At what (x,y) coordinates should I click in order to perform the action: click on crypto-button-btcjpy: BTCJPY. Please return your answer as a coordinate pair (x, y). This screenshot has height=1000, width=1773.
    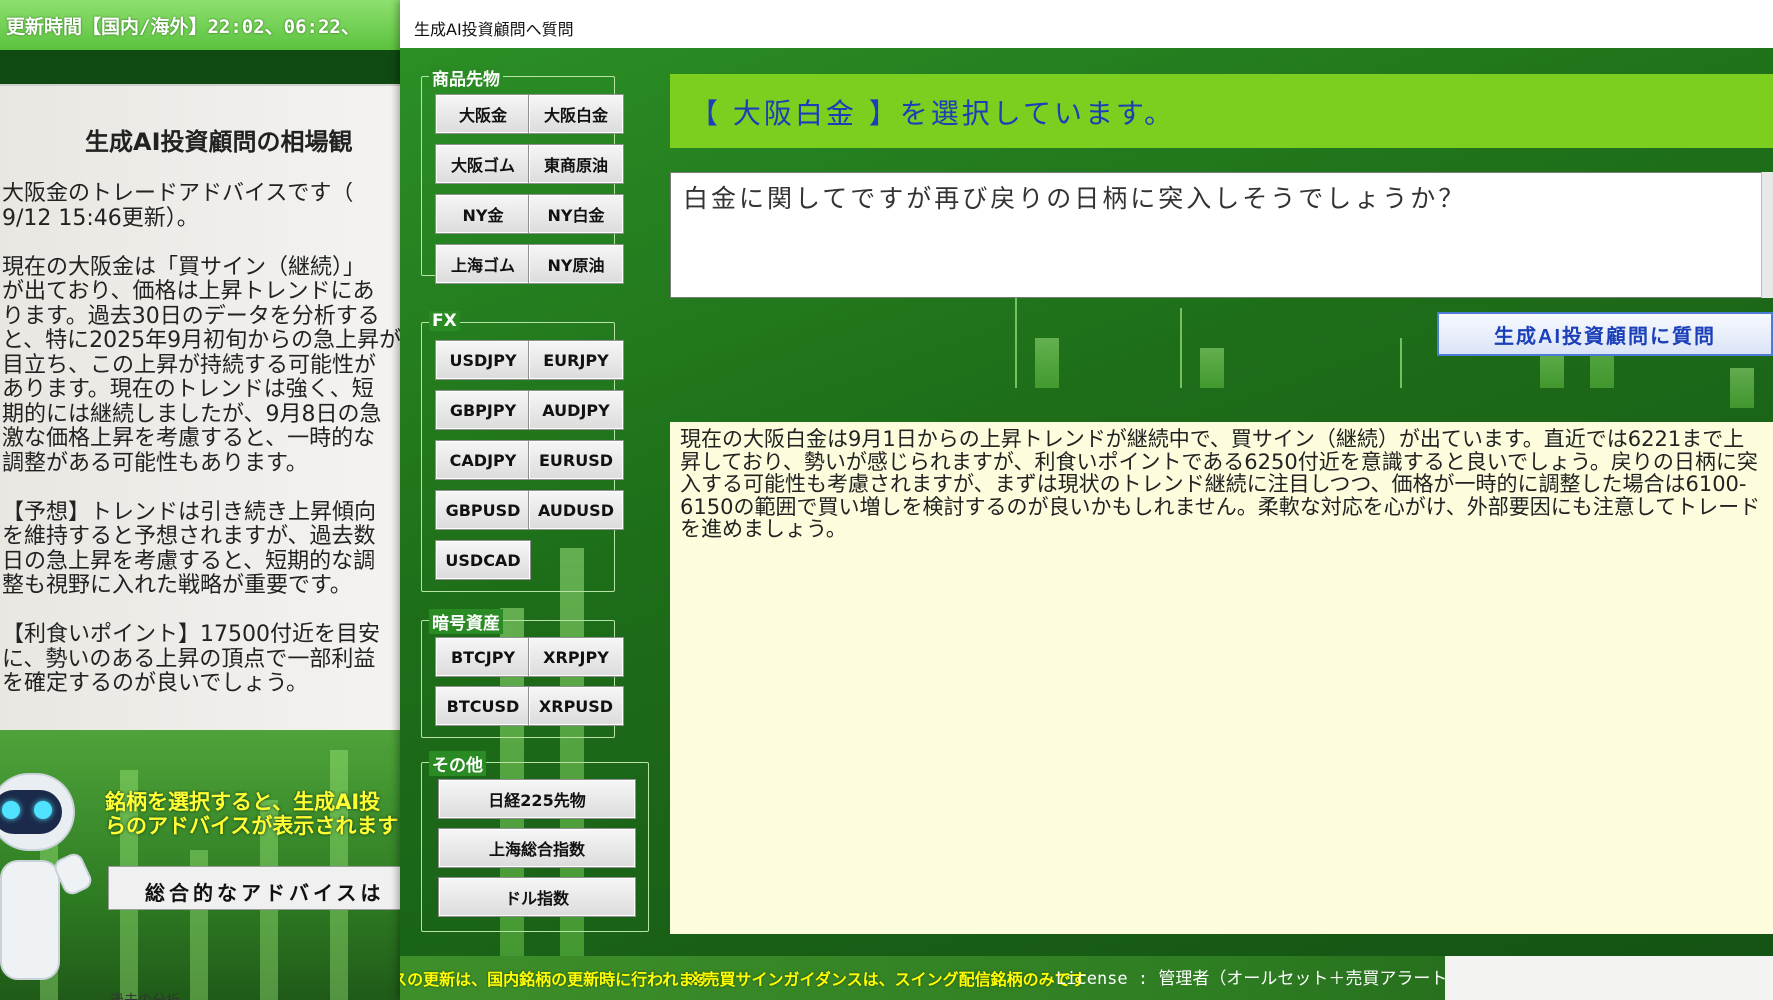
    Looking at the image, I should click on (483, 657).